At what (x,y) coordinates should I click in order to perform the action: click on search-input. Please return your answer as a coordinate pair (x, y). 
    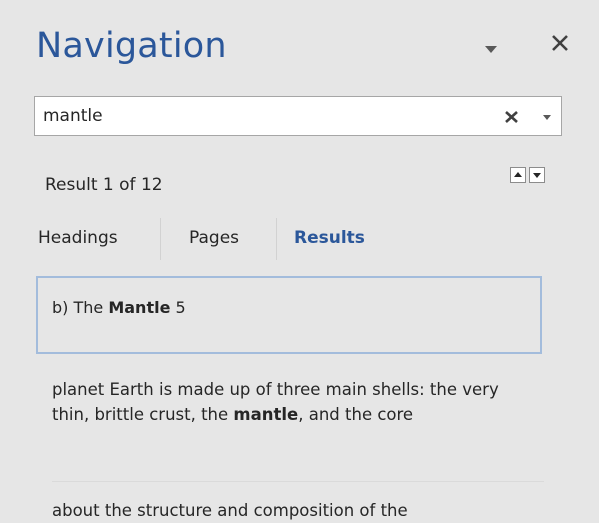
    Looking at the image, I should click on (263, 116).